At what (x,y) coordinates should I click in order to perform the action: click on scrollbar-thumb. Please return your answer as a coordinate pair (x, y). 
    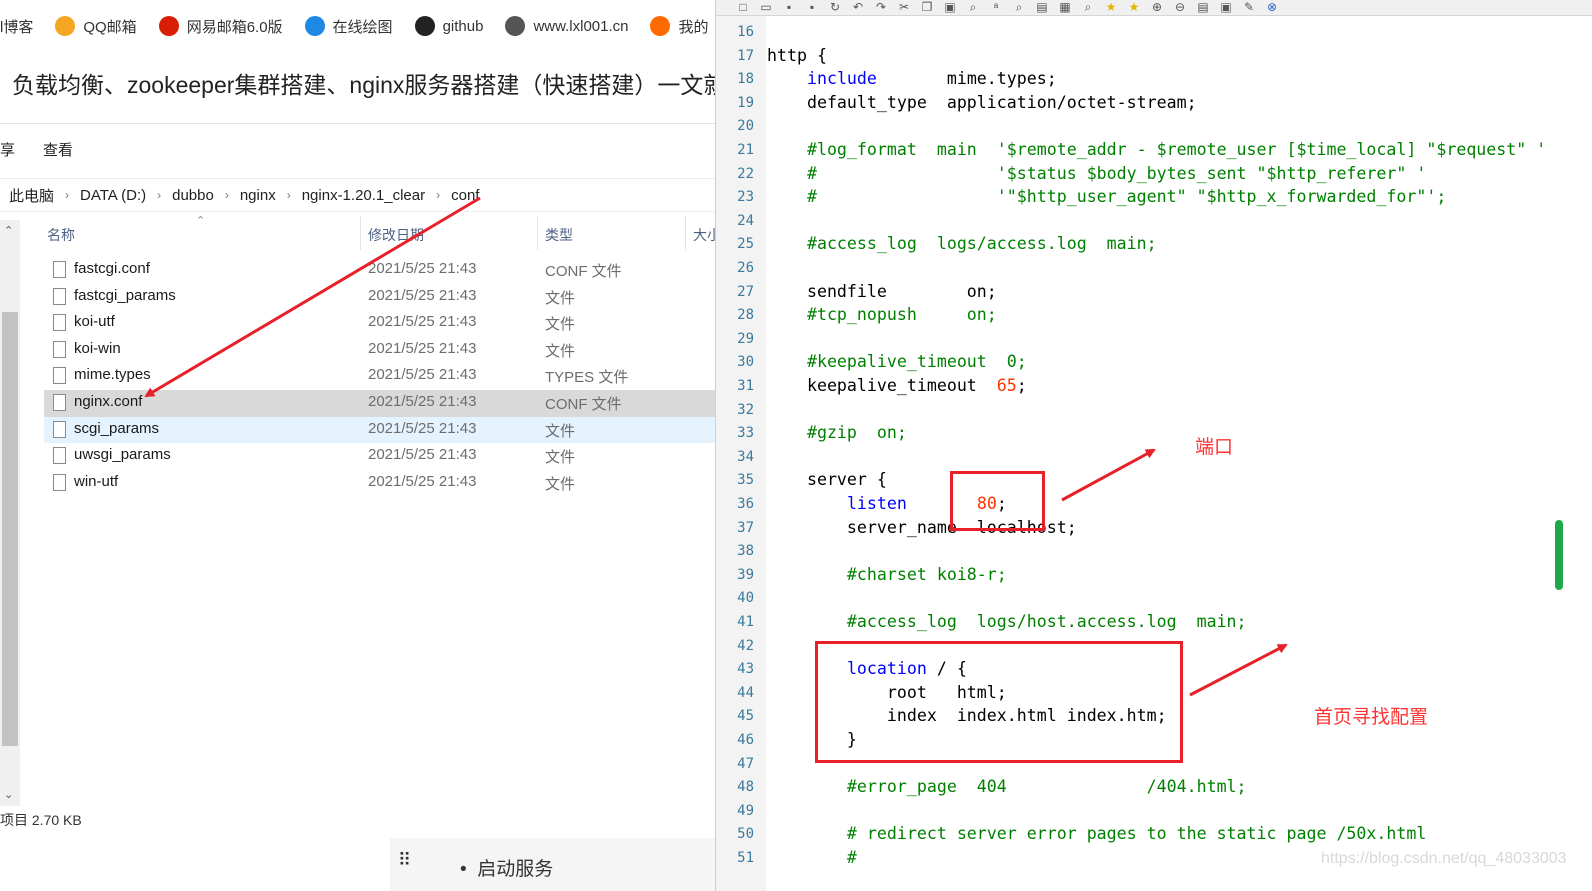
    Looking at the image, I should click on (10, 529).